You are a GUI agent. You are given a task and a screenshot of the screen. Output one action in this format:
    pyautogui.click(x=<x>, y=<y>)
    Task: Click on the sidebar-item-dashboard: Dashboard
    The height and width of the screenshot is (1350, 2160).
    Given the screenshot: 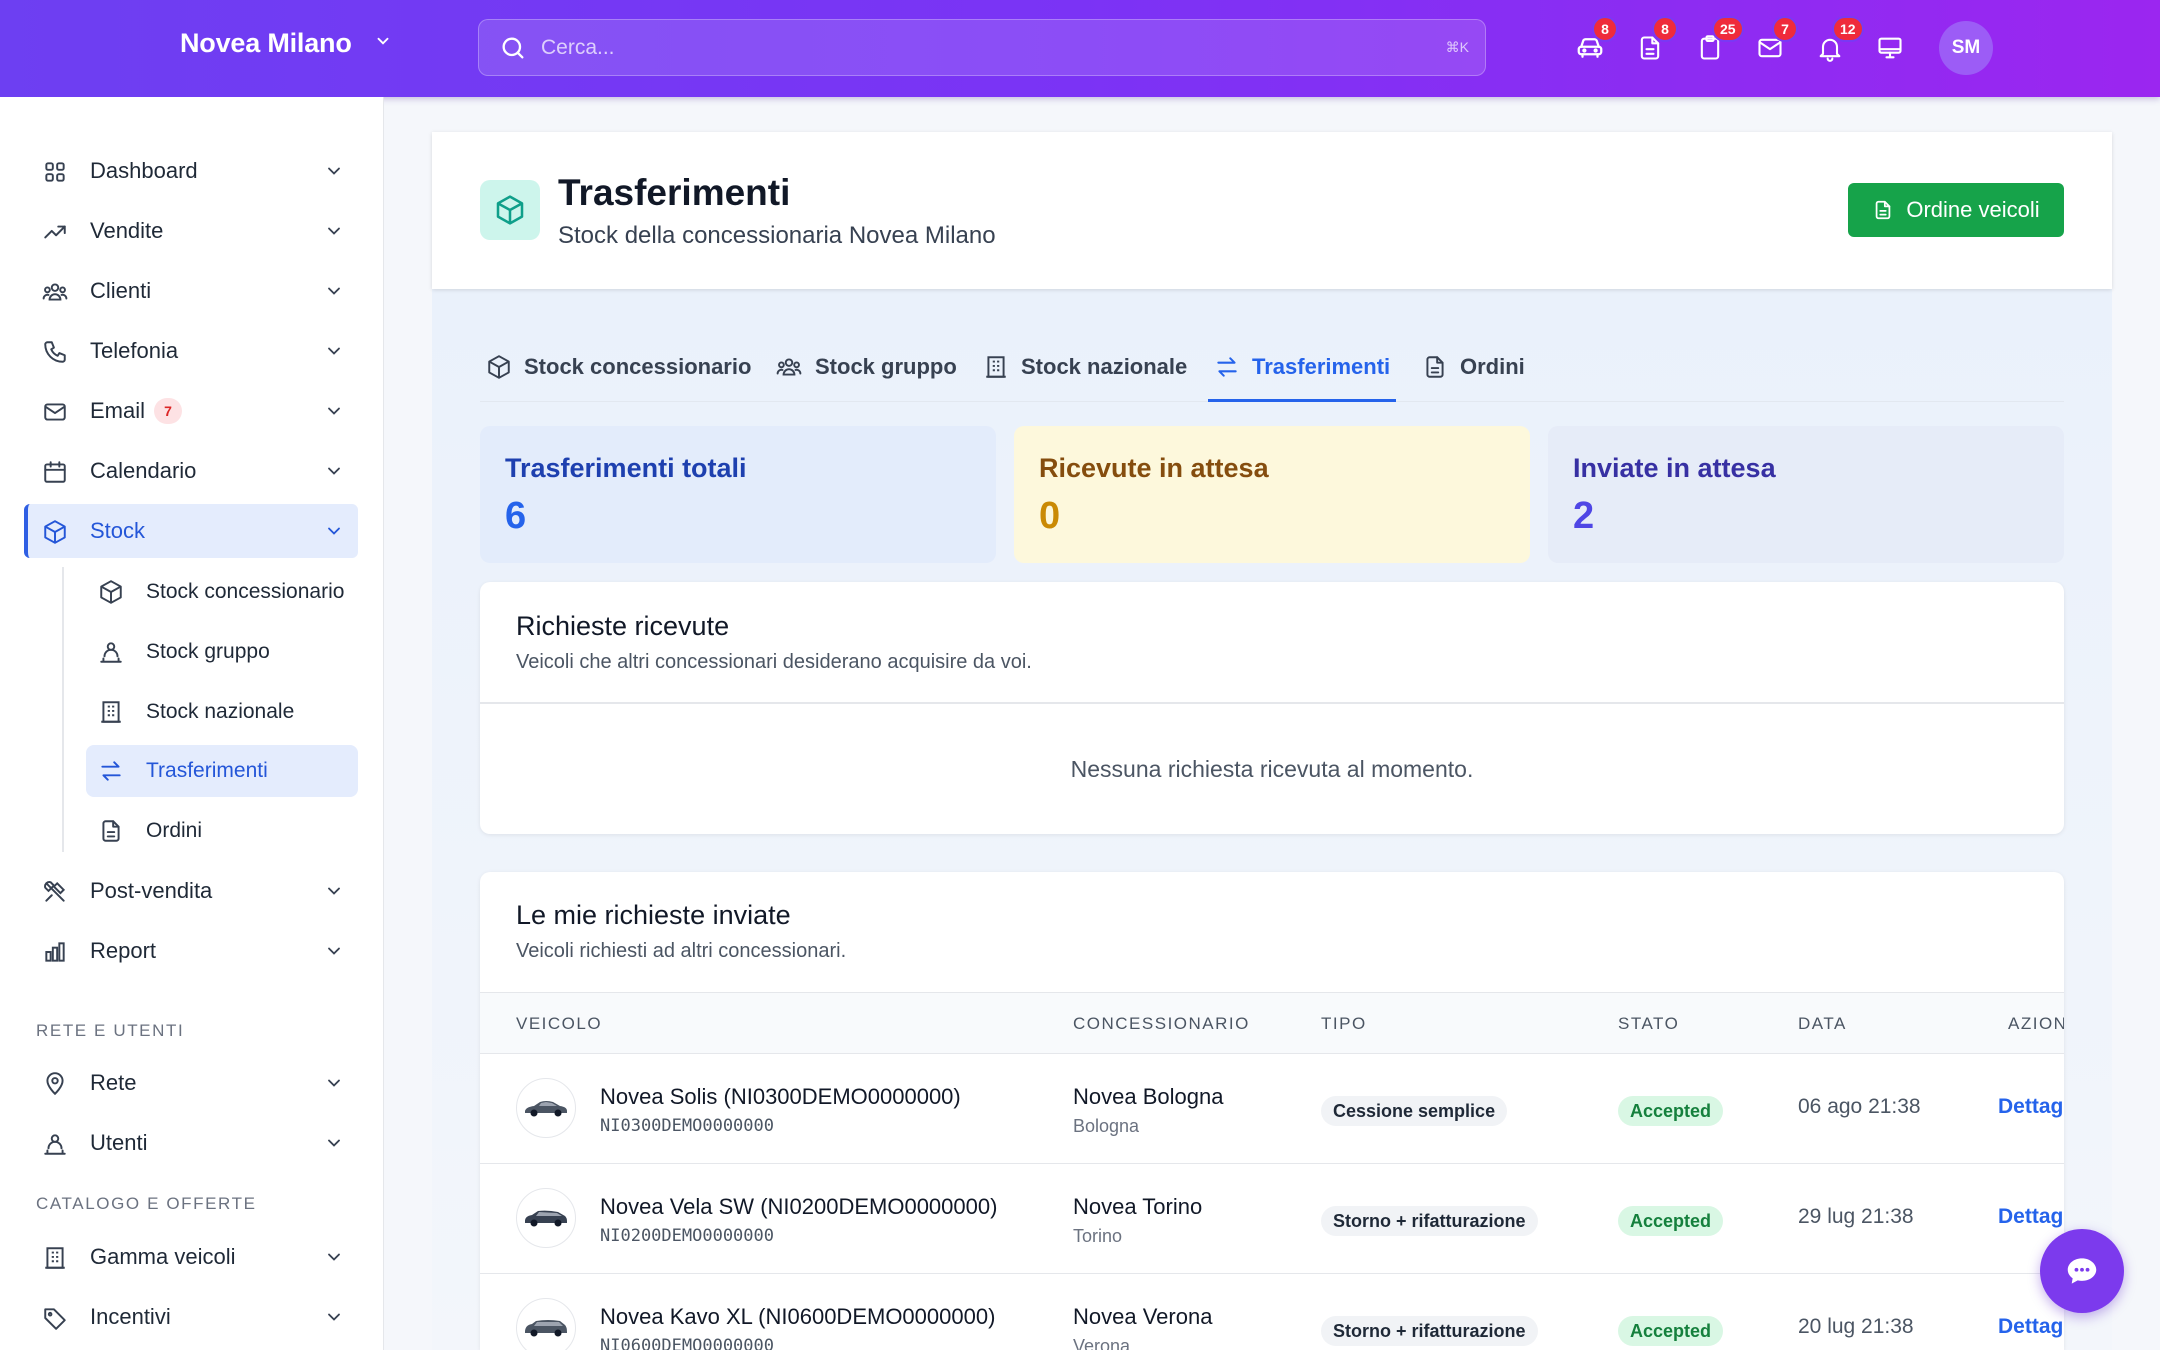 What is the action you would take?
    pyautogui.click(x=191, y=171)
    